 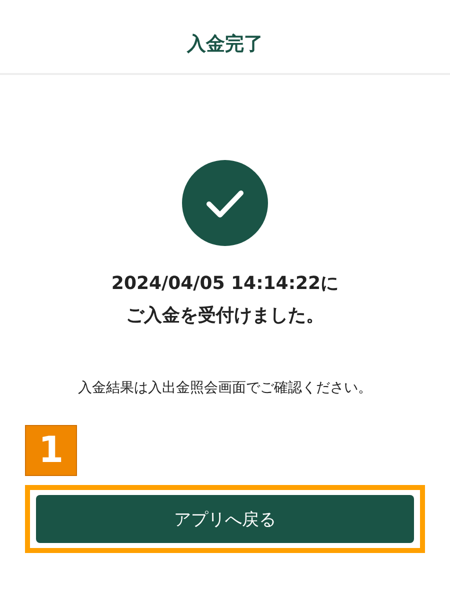 I want to click on page-title: 入金完了, so click(x=225, y=44).